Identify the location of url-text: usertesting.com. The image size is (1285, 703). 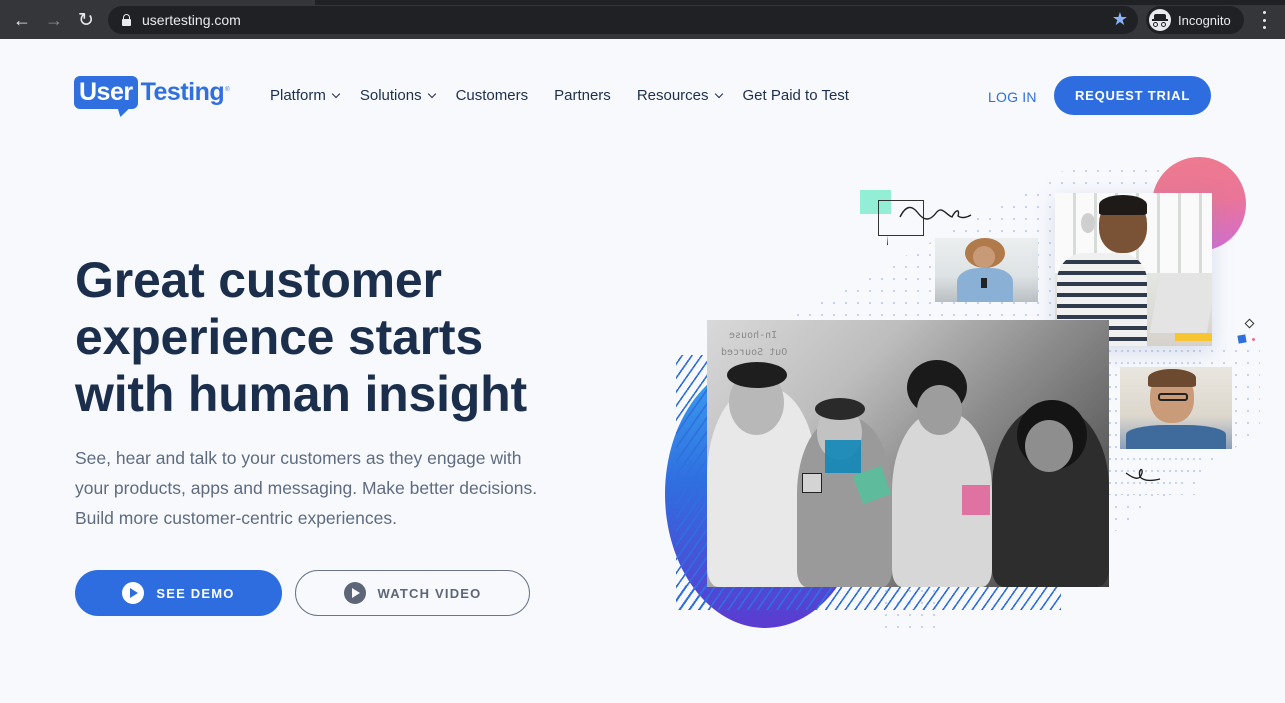
(191, 20).